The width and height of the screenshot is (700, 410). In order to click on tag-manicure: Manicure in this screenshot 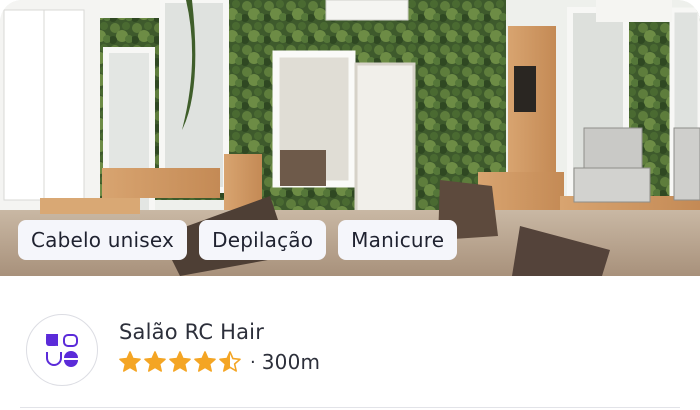, I will do `click(398, 240)`.